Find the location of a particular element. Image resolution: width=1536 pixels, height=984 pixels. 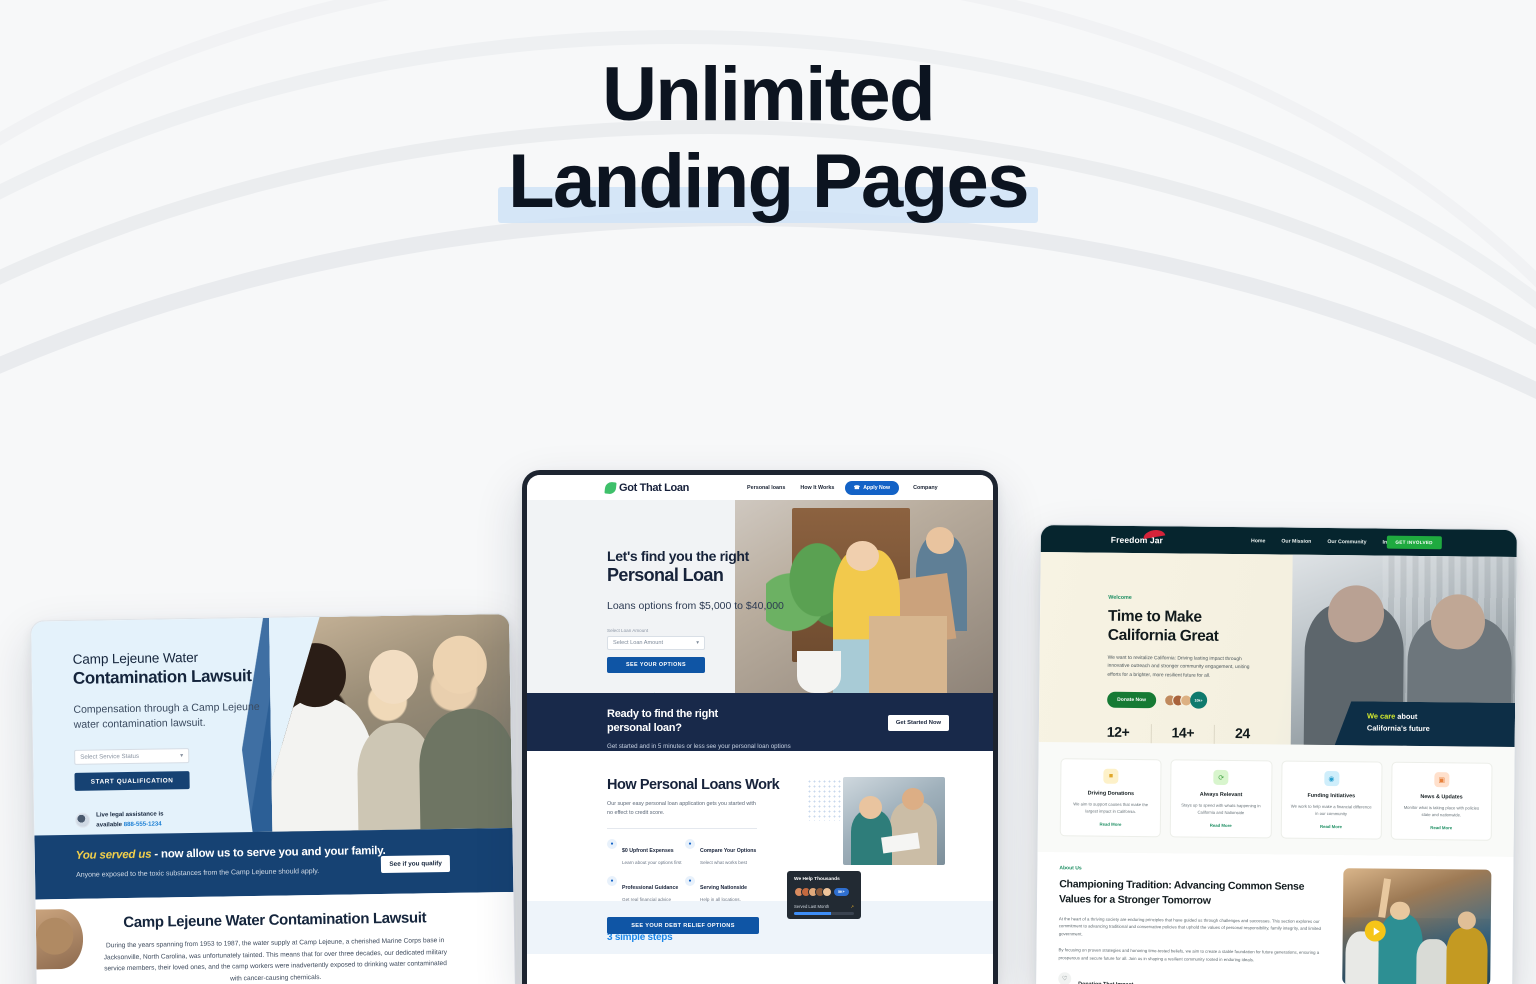

gl-logo: Got That Loan is located at coordinates (646, 487).